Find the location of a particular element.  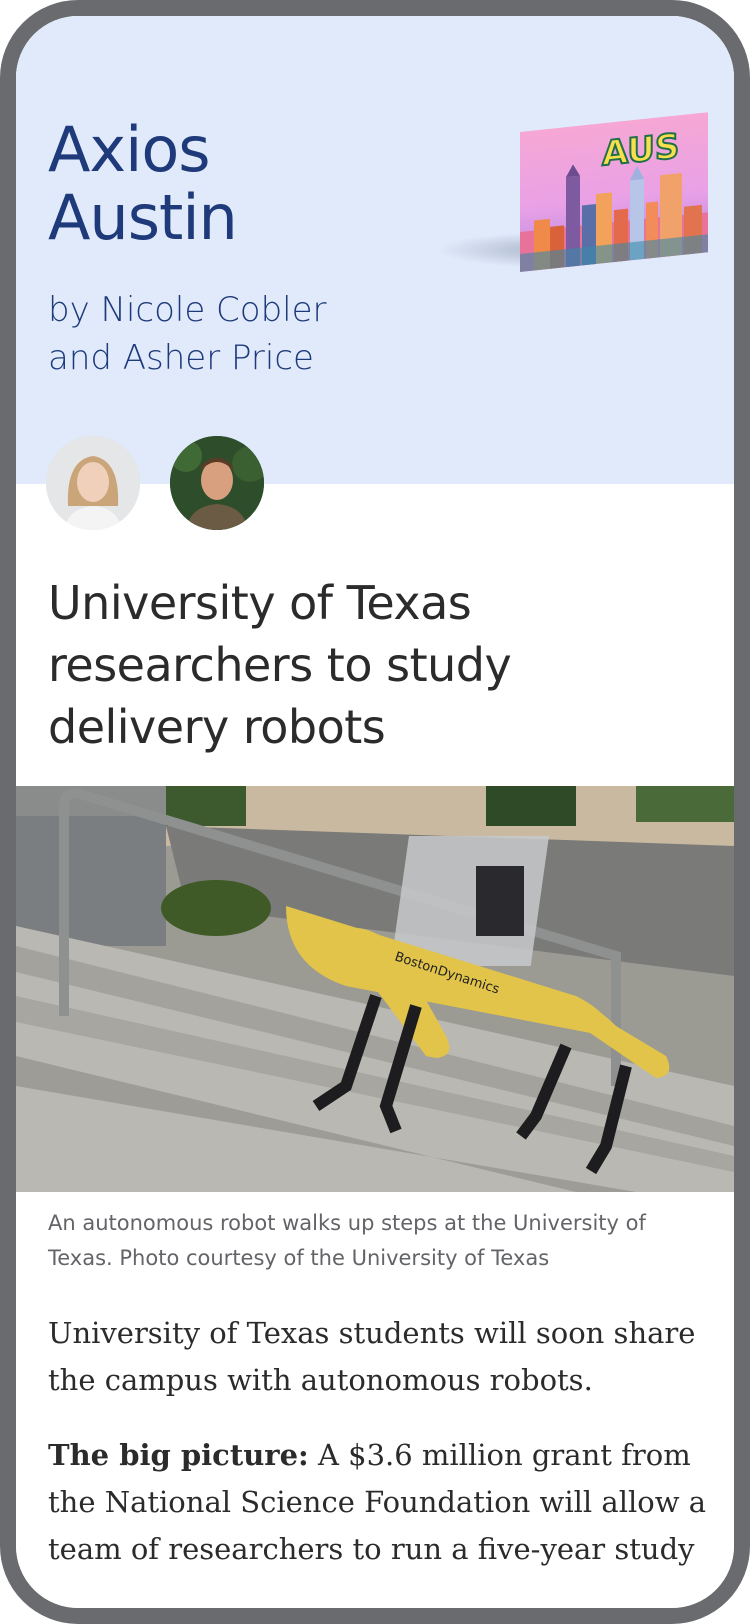

byline-line-2: and Asher Price is located at coordinates (181, 358).